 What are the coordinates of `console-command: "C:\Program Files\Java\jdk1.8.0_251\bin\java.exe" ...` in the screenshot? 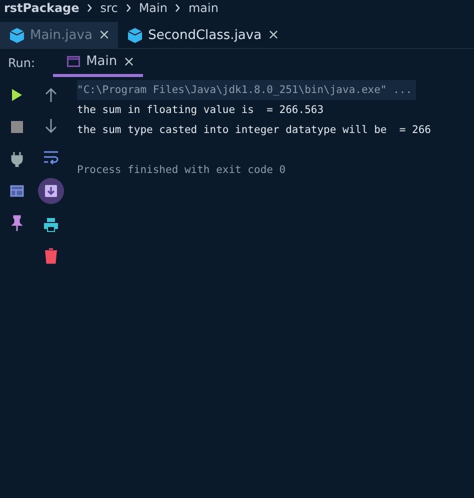 It's located at (246, 90).